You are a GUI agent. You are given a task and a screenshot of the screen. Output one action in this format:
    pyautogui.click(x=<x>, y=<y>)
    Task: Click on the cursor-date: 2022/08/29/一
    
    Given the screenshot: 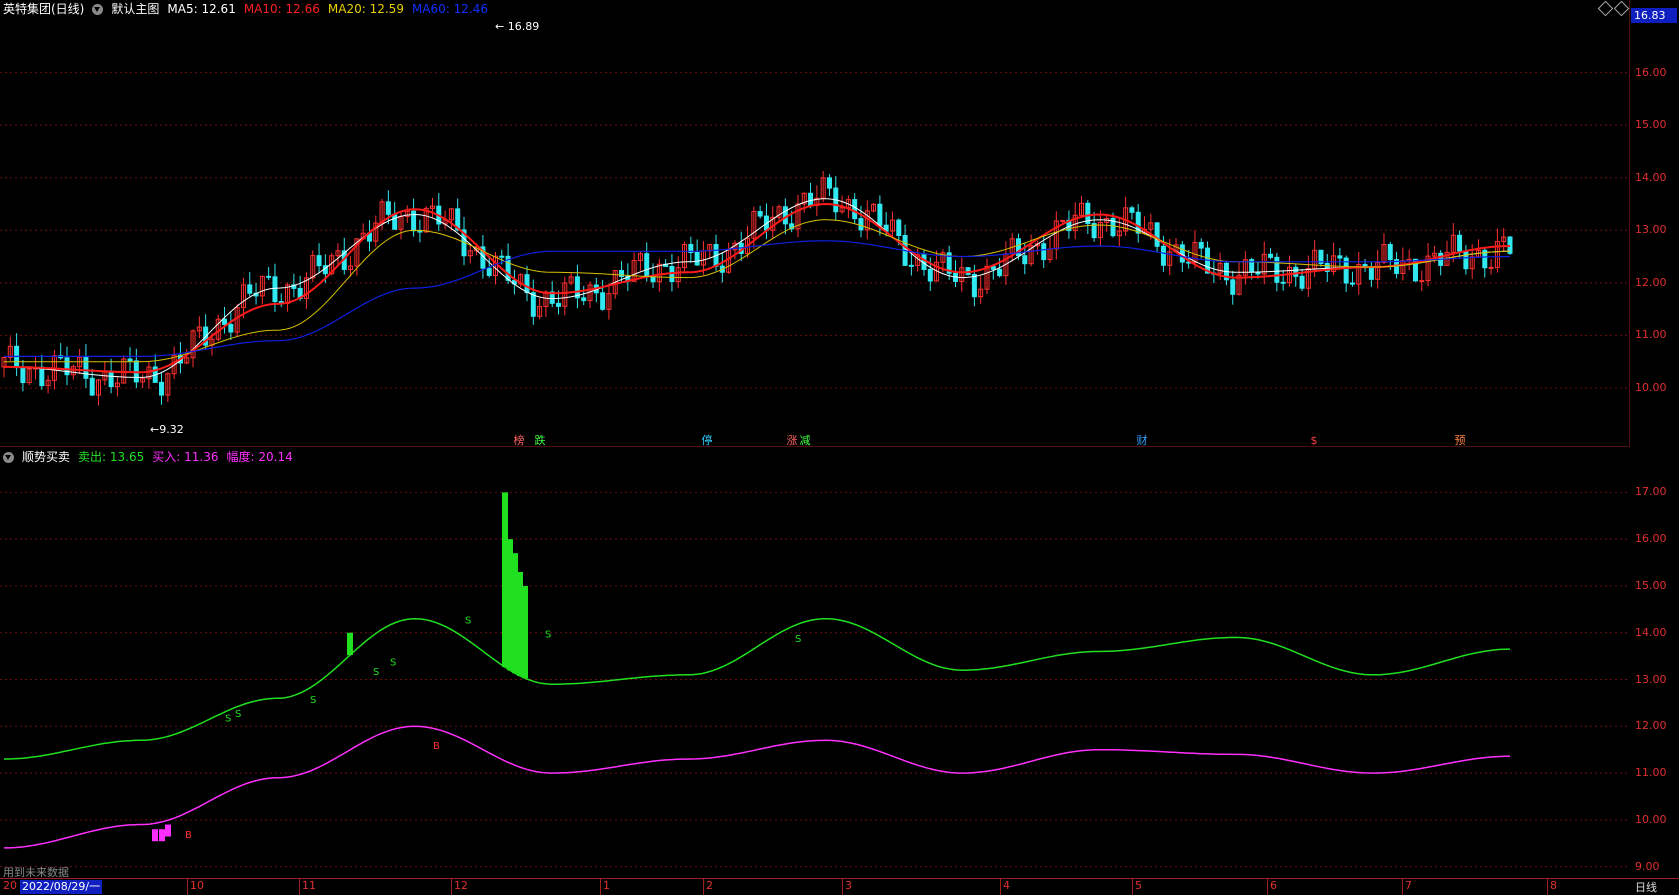 What is the action you would take?
    pyautogui.click(x=61, y=887)
    